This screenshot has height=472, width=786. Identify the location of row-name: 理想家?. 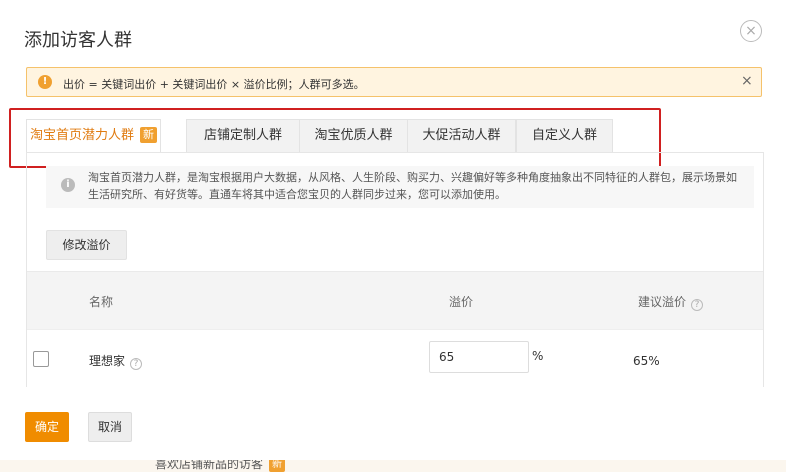
(116, 361).